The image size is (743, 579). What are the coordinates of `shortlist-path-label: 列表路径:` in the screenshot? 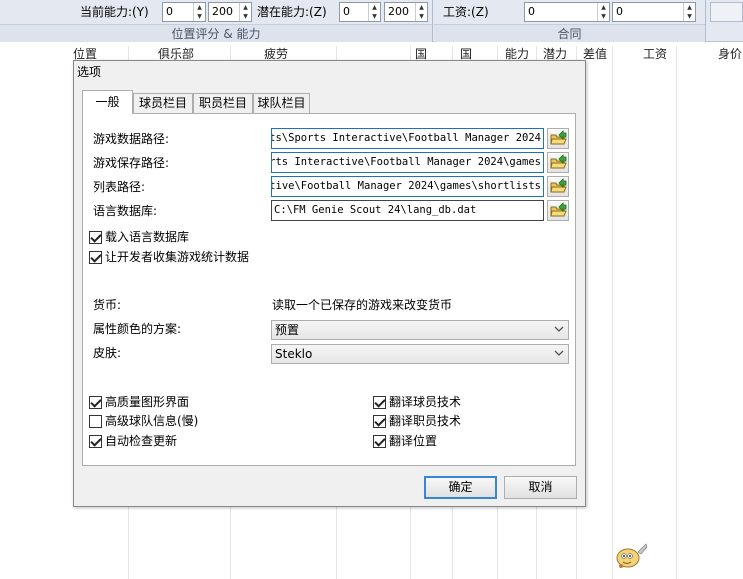 It's located at (119, 187).